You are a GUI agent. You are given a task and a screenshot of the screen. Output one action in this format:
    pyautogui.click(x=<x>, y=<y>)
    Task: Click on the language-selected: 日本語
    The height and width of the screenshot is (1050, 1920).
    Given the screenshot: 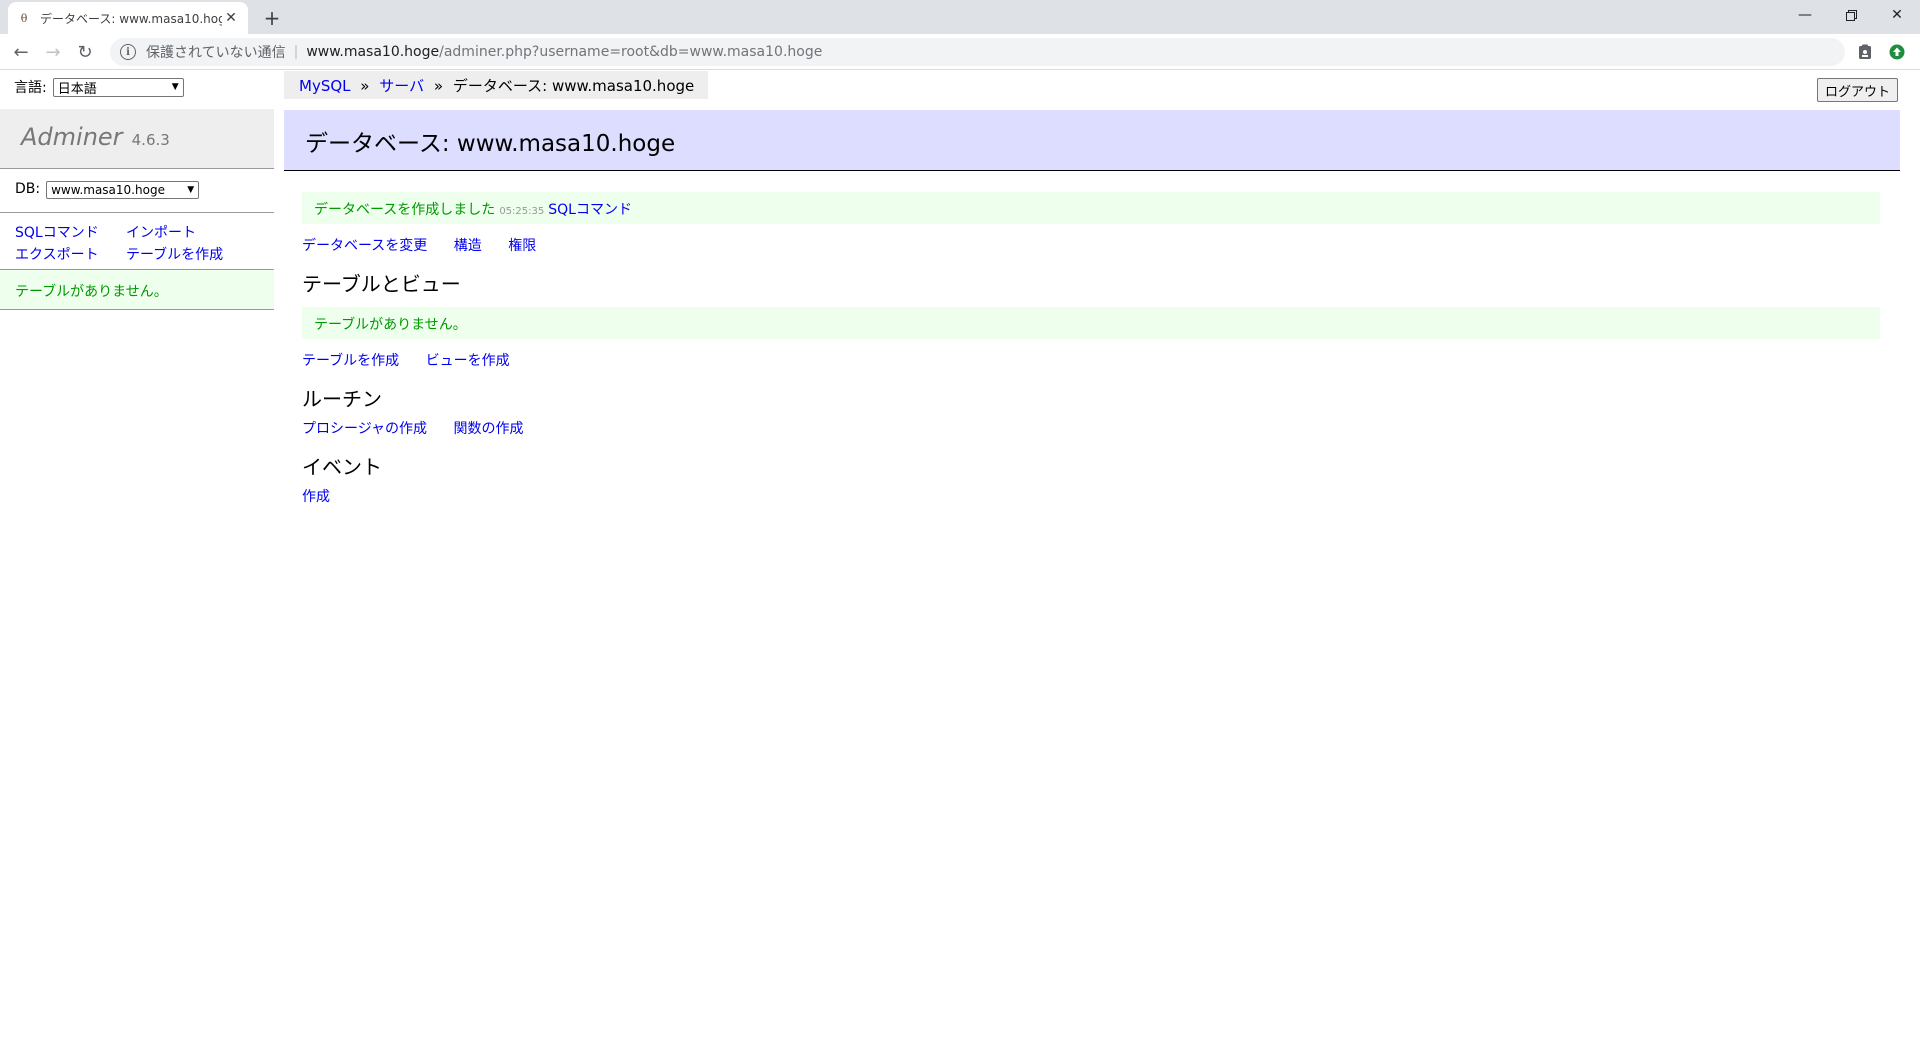 What is the action you would take?
    pyautogui.click(x=77, y=89)
    